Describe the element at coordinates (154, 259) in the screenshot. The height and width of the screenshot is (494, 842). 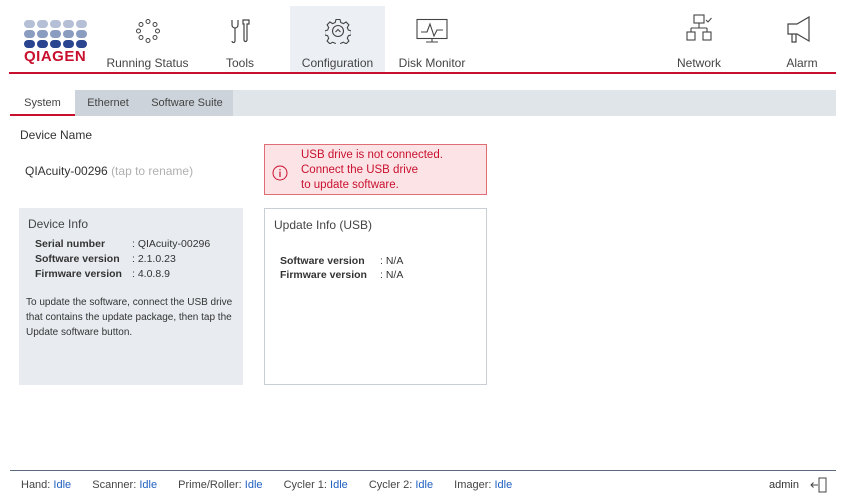
I see `software-version-value: : 2.1.0.23` at that location.